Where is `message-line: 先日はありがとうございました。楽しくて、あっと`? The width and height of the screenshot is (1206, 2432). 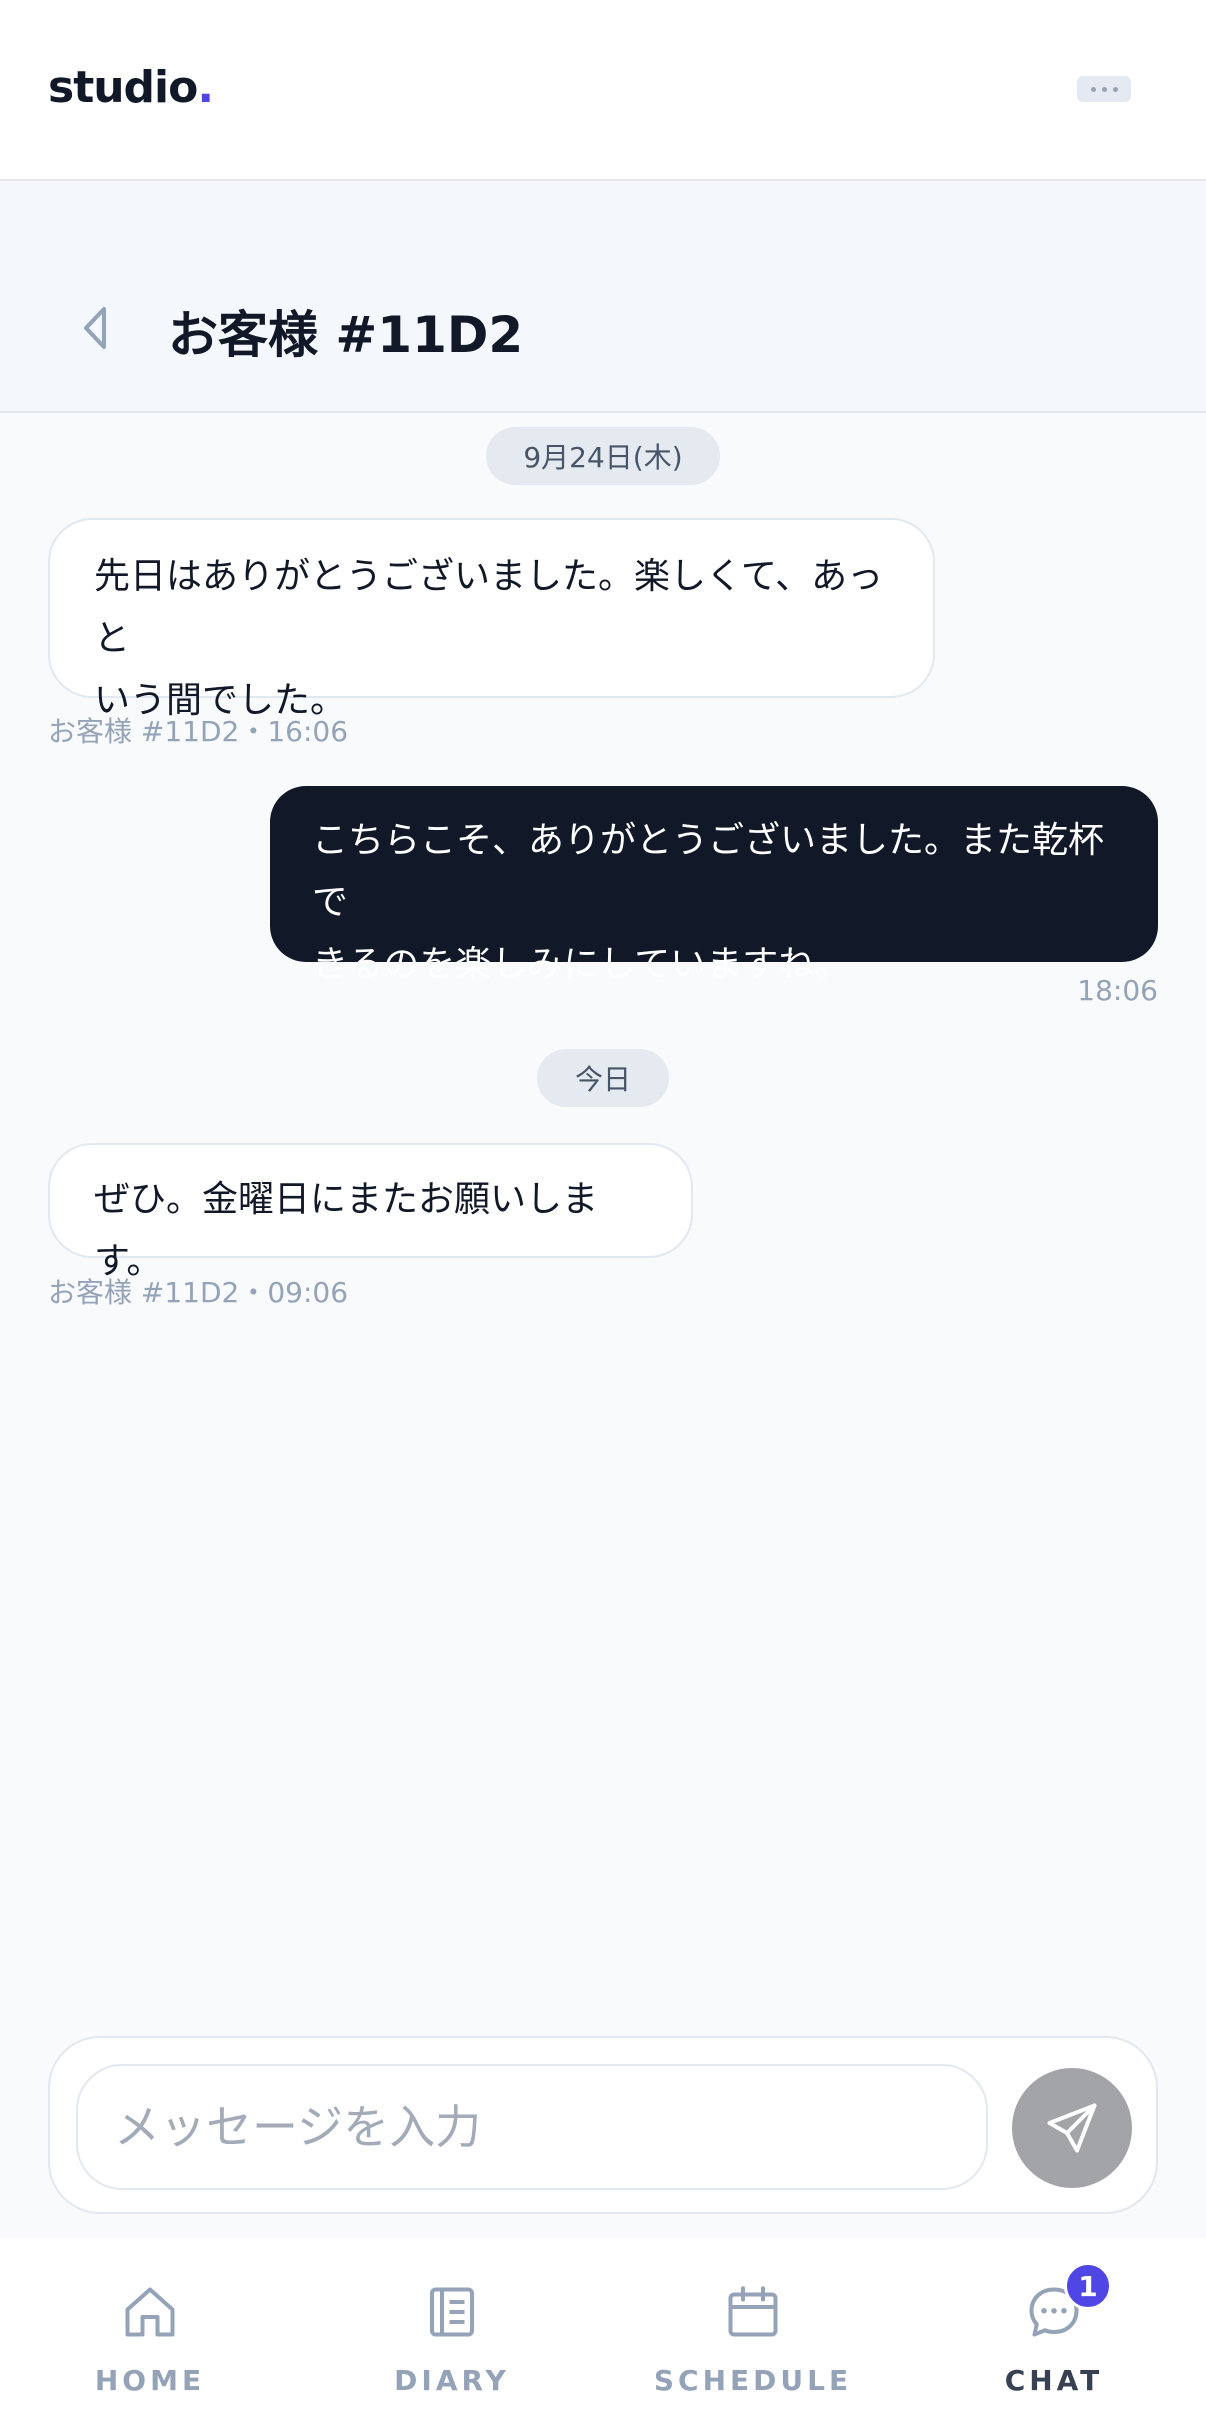 message-line: 先日はありがとうございました。楽しくて、あっと is located at coordinates (489, 607).